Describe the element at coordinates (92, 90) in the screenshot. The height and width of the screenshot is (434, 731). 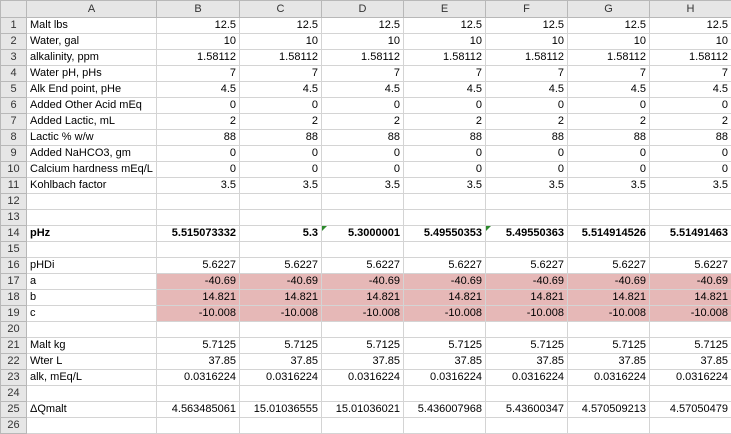
I see `row-label-cell: Alk End point, pHe` at that location.